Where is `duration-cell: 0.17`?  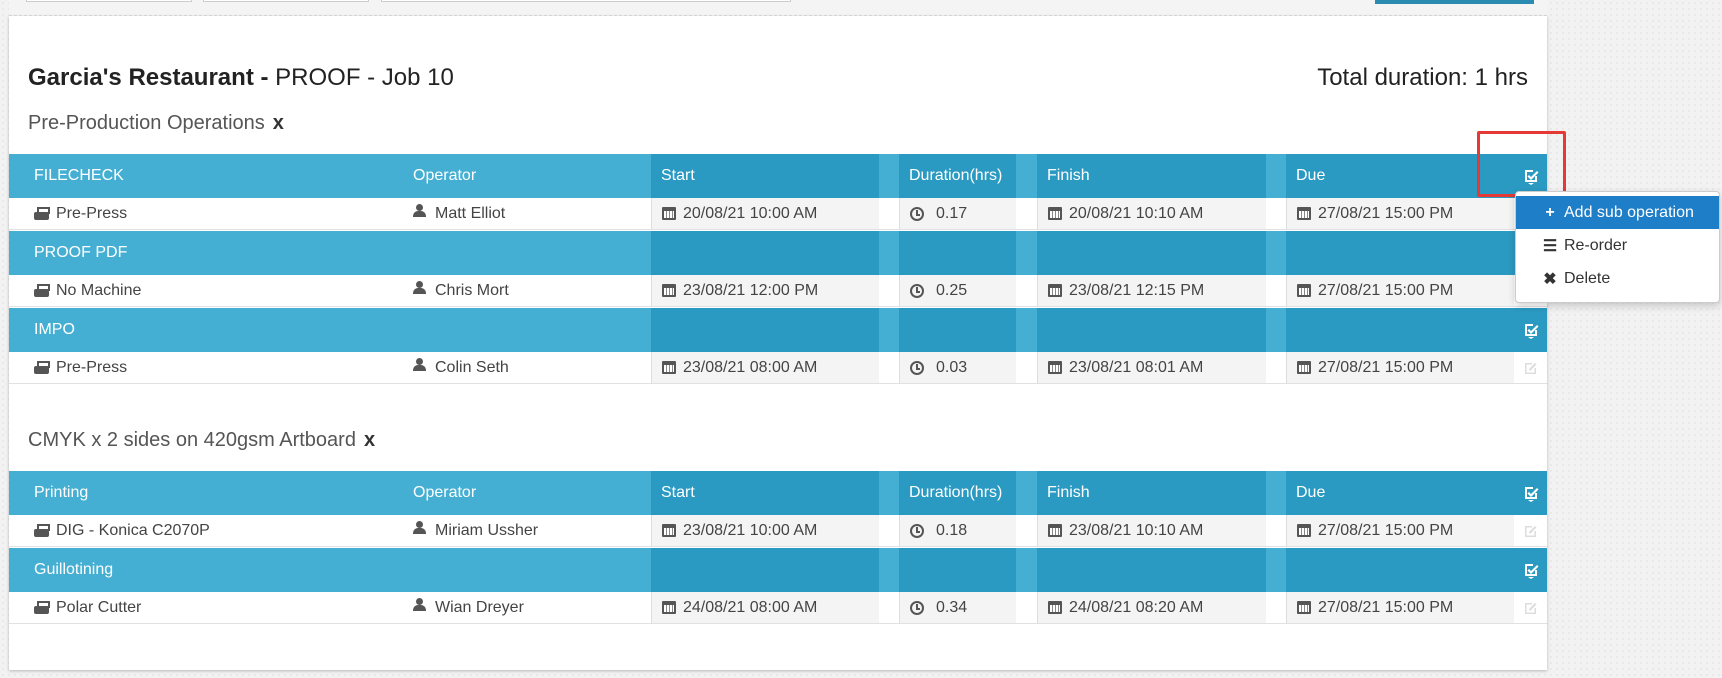 duration-cell: 0.17 is located at coordinates (957, 213).